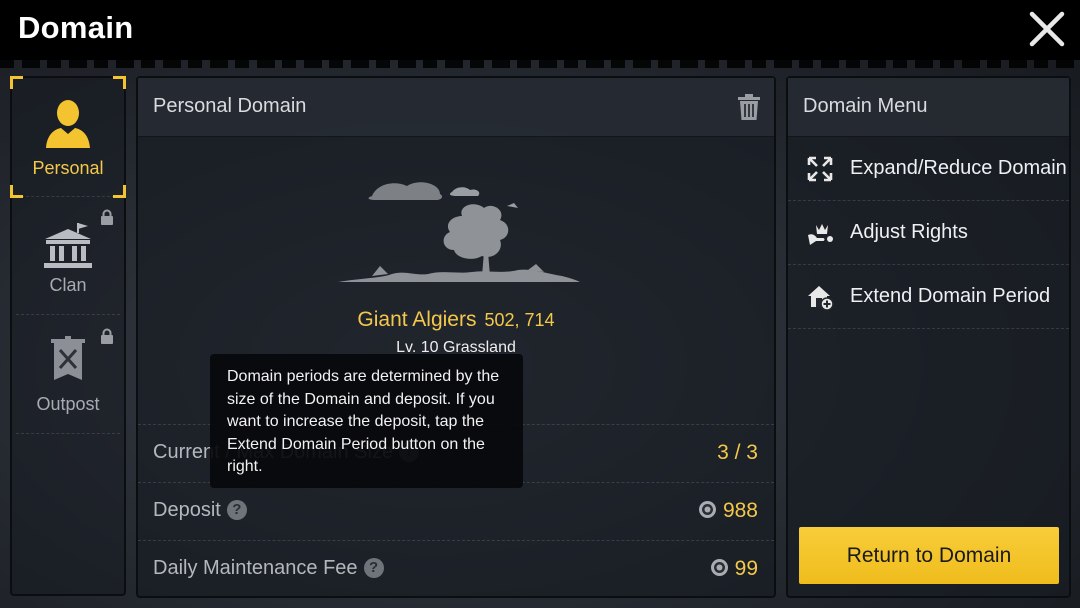 The width and height of the screenshot is (1080, 608). What do you see at coordinates (68, 358) in the screenshot?
I see `outpost-banner-icon` at bounding box center [68, 358].